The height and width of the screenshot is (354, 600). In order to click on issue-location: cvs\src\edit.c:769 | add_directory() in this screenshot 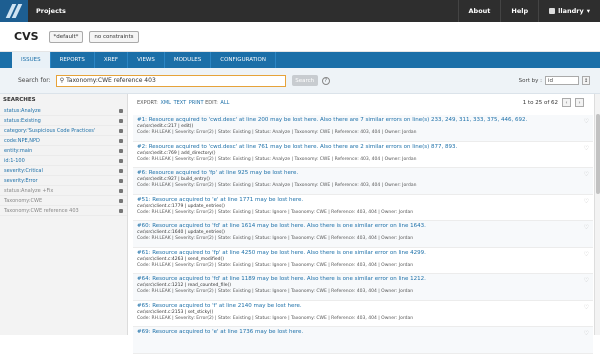, I will do `click(176, 153)`.